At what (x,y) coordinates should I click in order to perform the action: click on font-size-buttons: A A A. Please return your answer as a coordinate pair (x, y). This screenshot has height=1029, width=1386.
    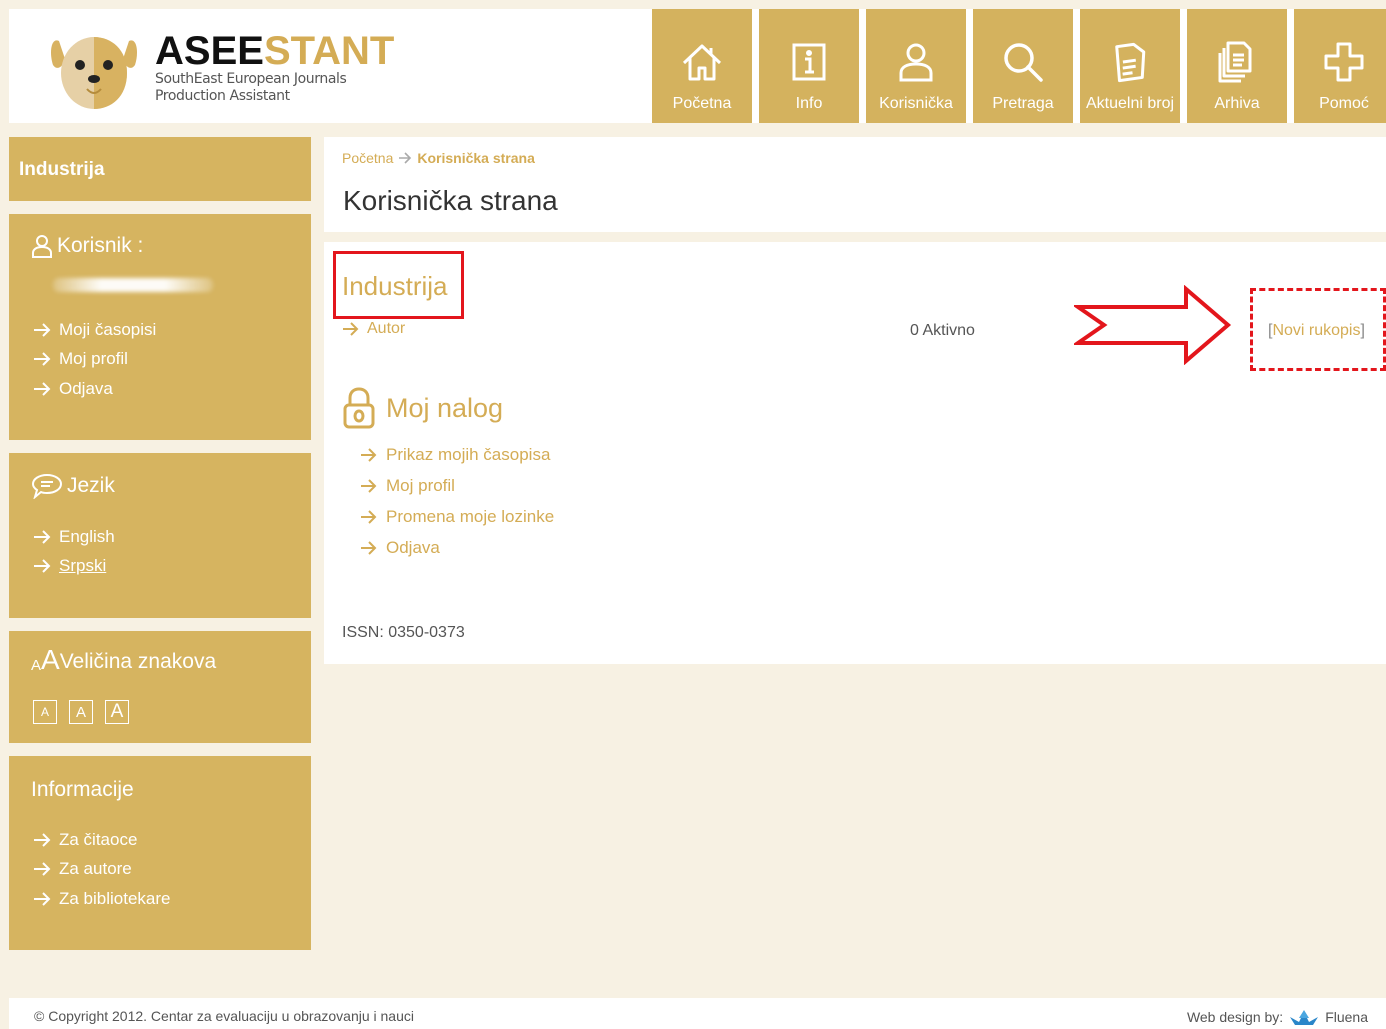
    Looking at the image, I should click on (81, 712).